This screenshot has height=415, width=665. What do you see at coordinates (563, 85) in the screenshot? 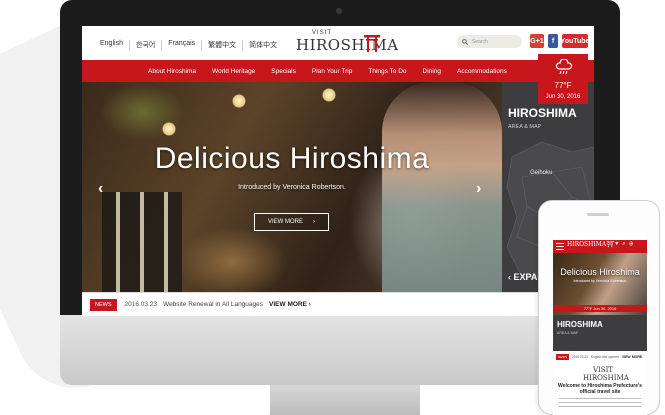
I see `weather-temp: 77°F` at bounding box center [563, 85].